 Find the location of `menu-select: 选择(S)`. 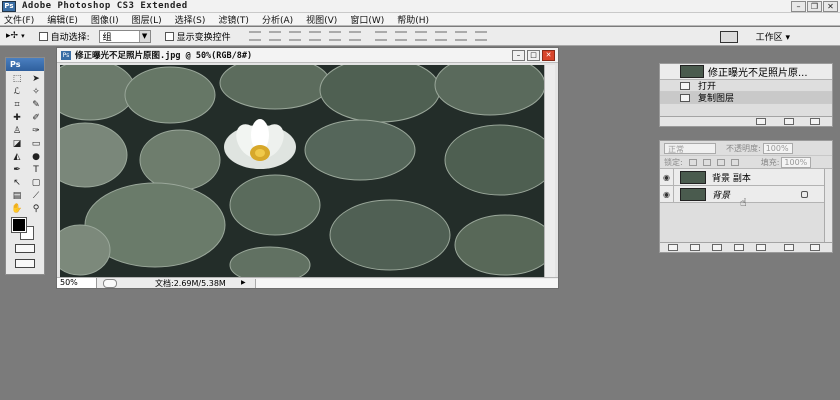

menu-select: 选择(S) is located at coordinates (190, 19).